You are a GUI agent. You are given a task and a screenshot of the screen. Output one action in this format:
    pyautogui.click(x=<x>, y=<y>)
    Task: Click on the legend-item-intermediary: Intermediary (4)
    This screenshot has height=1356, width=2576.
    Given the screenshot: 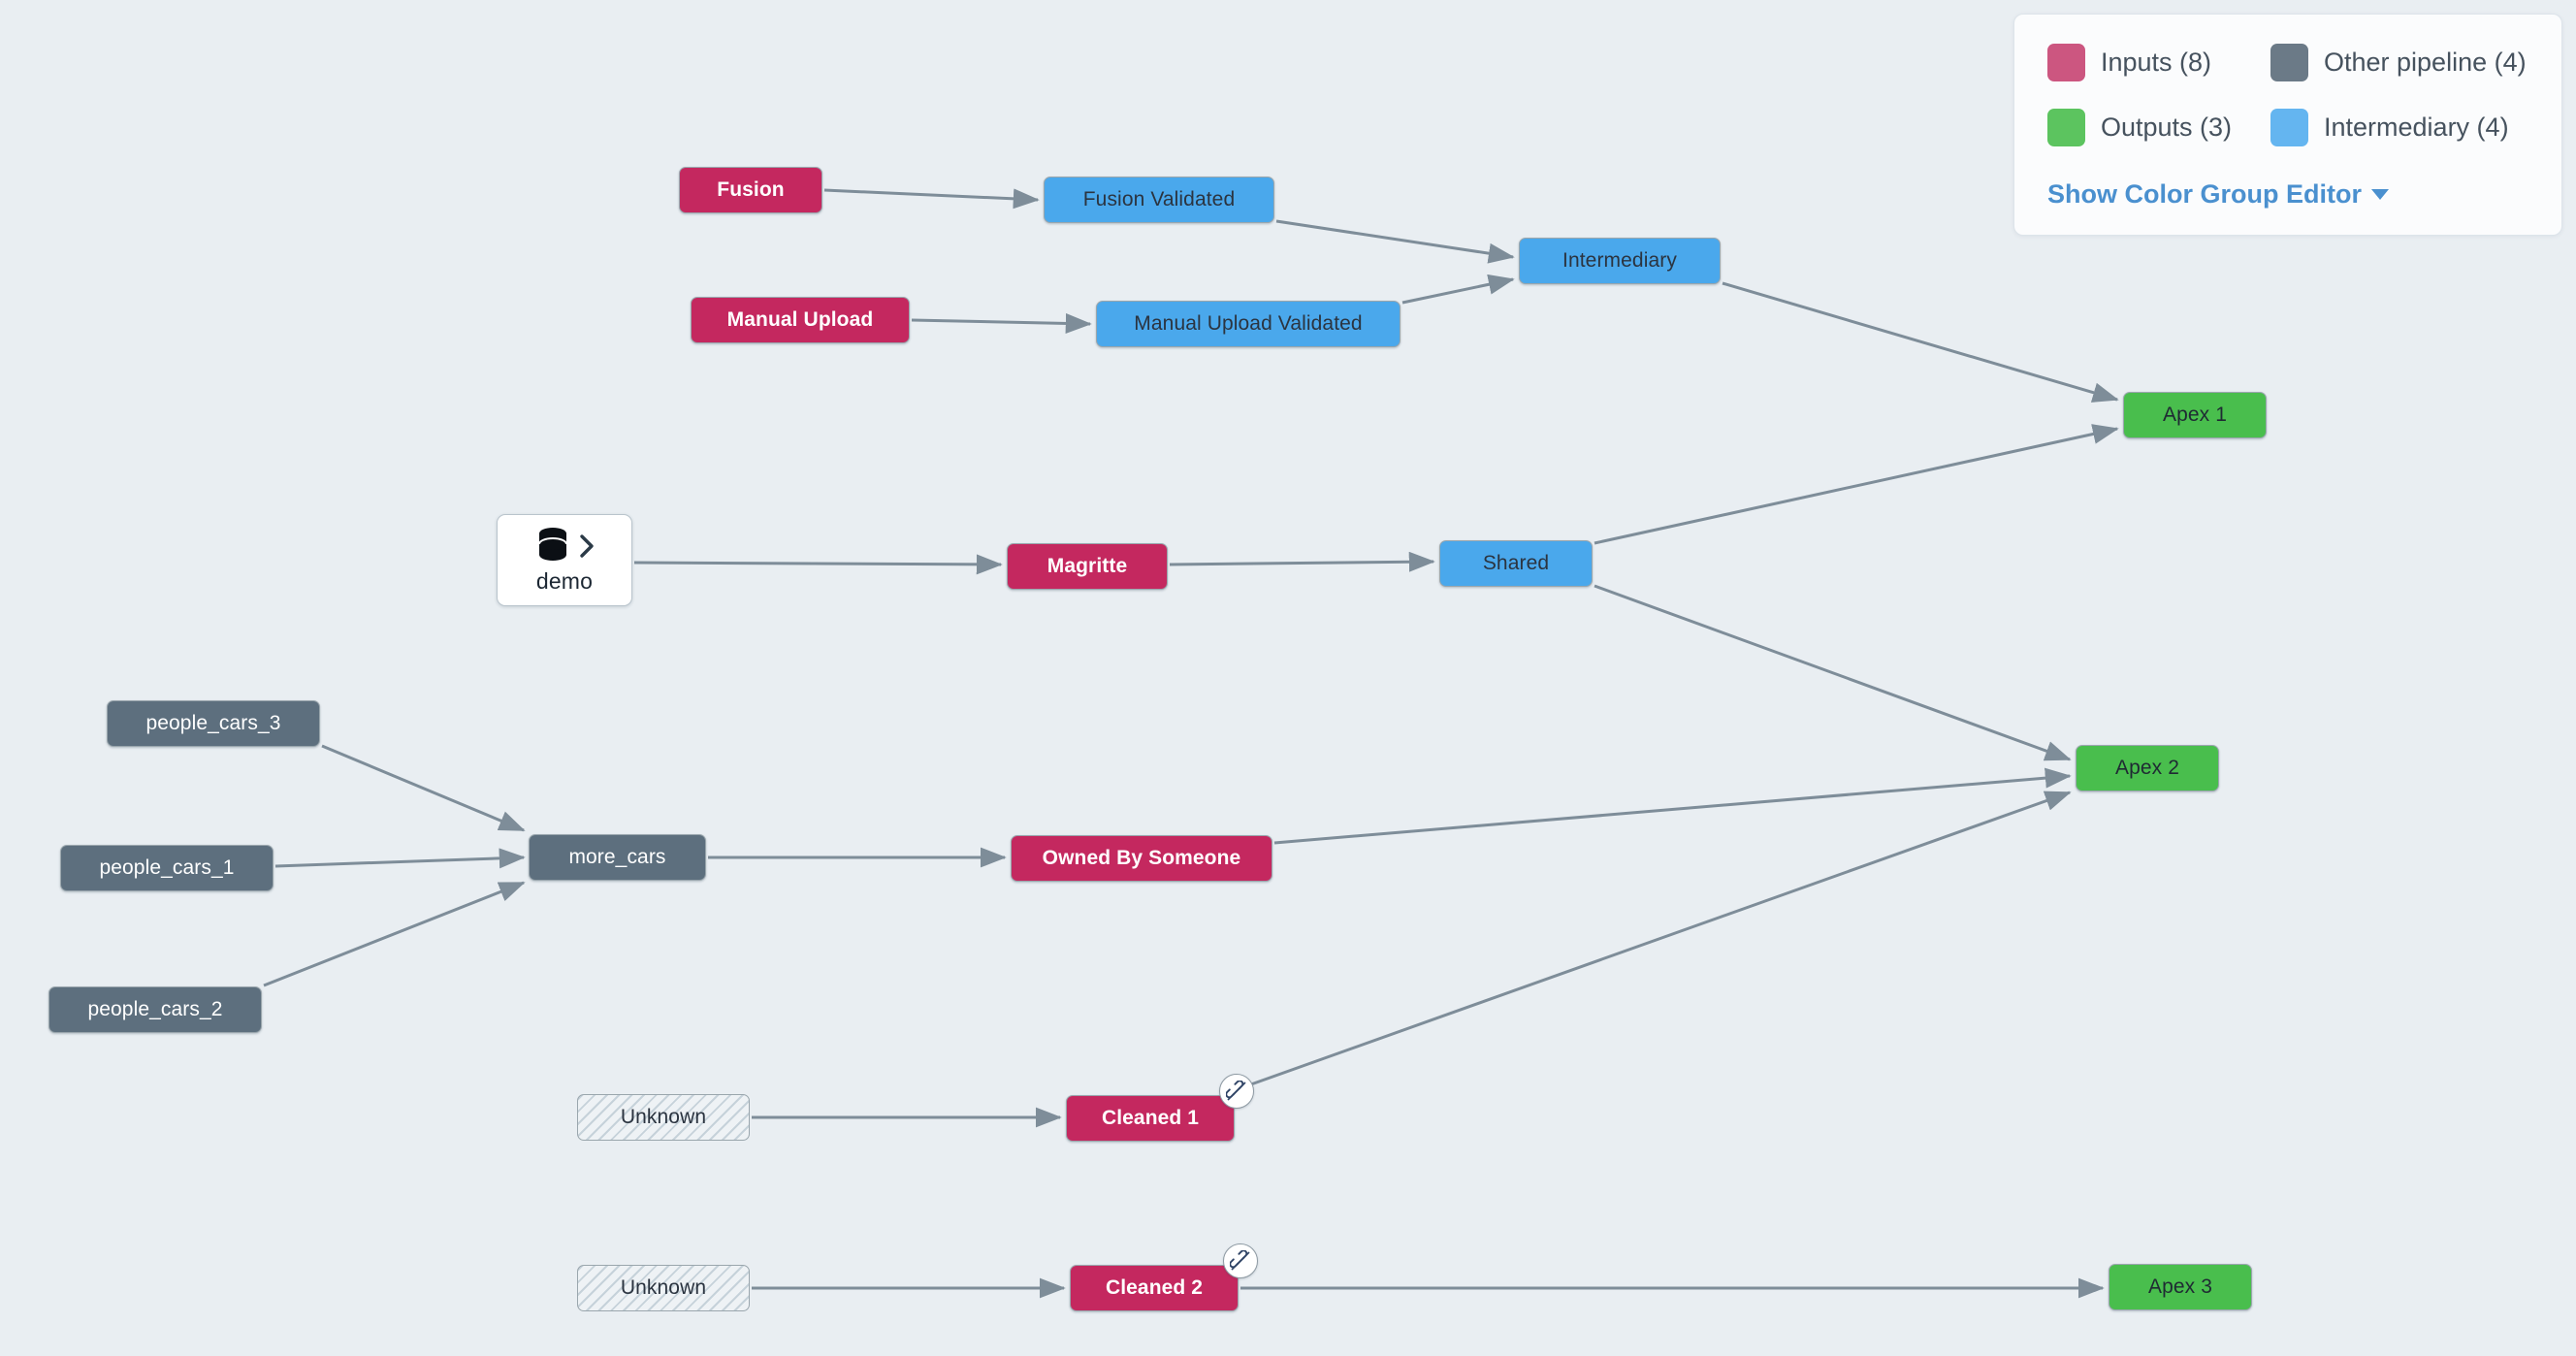 What is the action you would take?
    pyautogui.click(x=2399, y=127)
    